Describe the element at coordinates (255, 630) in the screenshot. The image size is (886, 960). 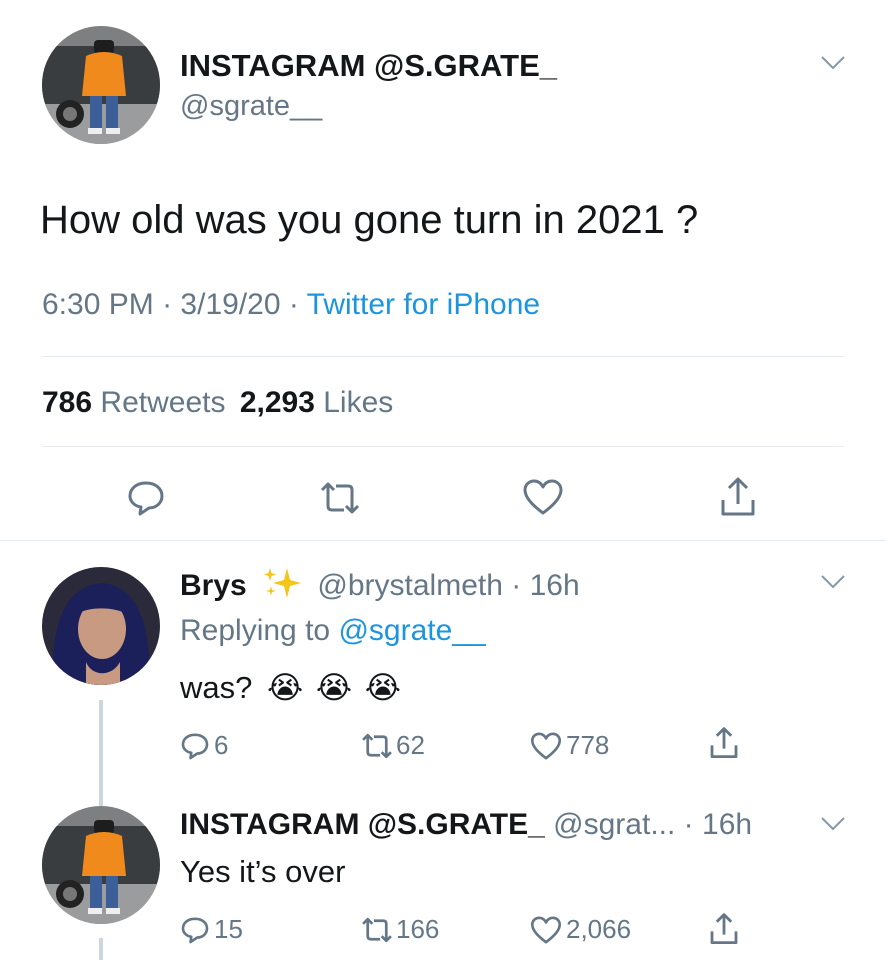
I see `replying-to-label: Replying to` at that location.